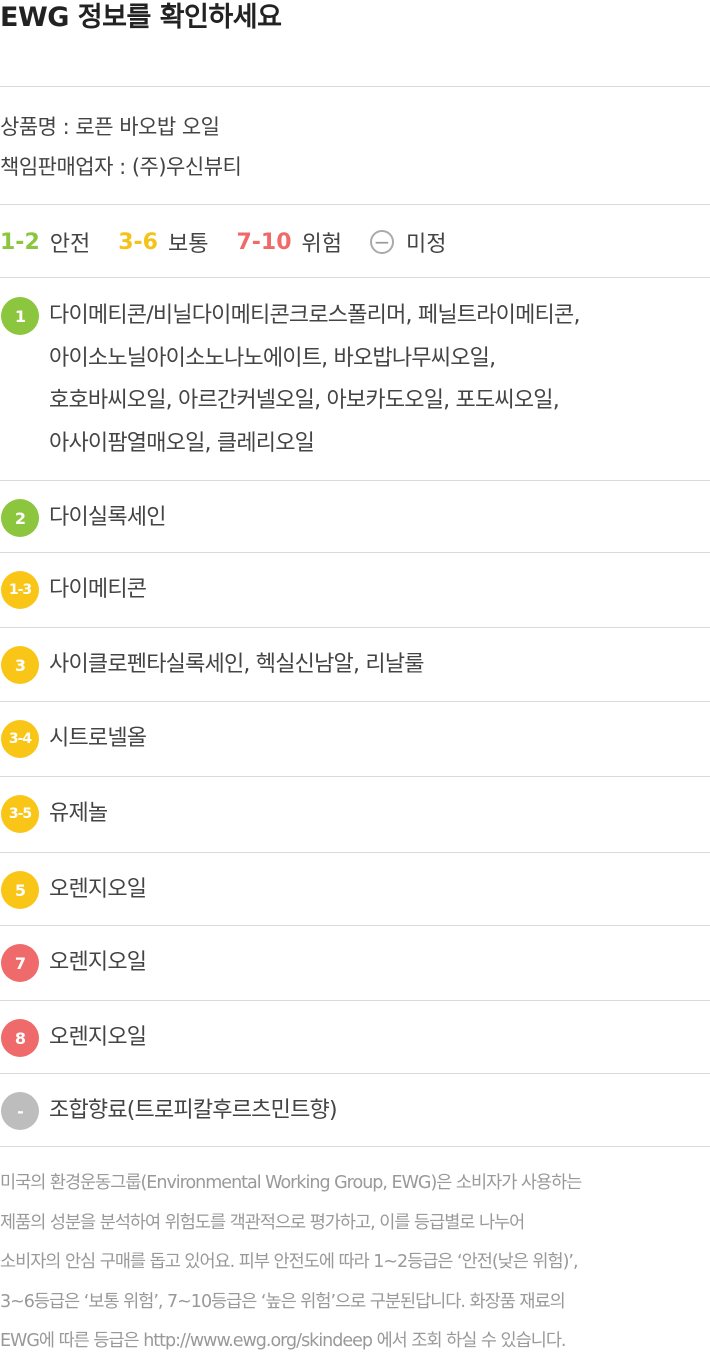  I want to click on page-title: EWG 정보를 확인하세요, so click(141, 17).